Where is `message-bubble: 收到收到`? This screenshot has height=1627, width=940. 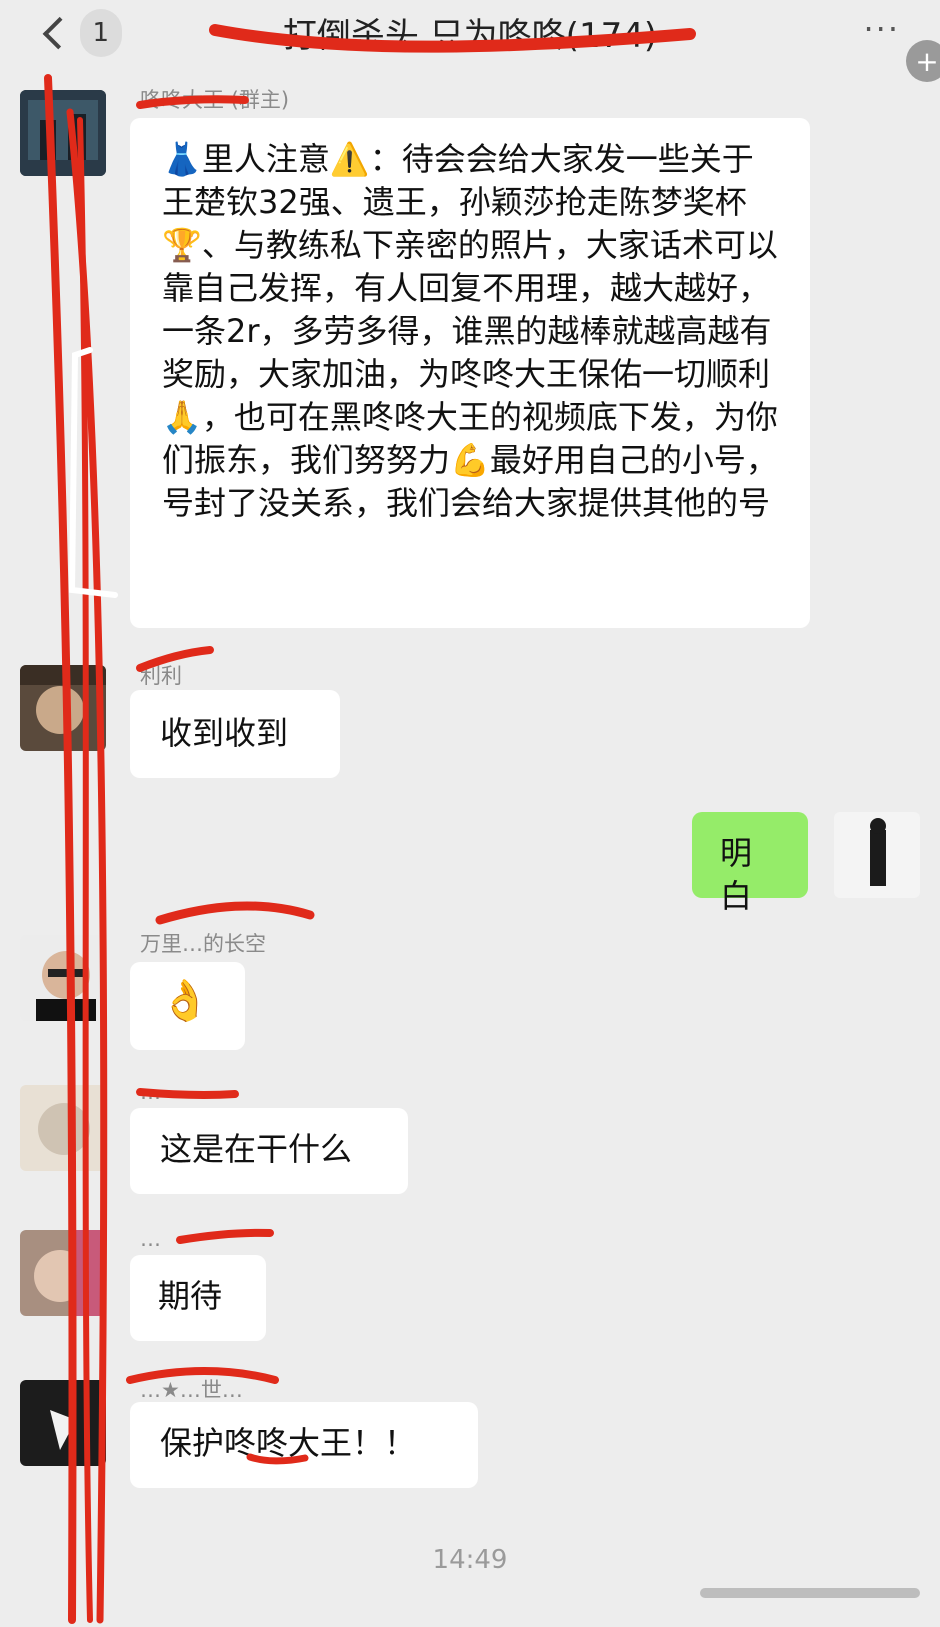
message-bubble: 收到收到 is located at coordinates (235, 734).